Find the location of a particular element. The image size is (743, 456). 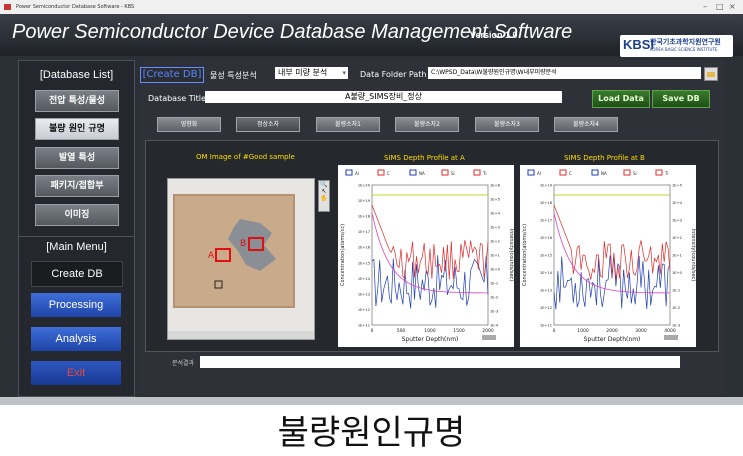

marker-a-label: A is located at coordinates (211, 256).